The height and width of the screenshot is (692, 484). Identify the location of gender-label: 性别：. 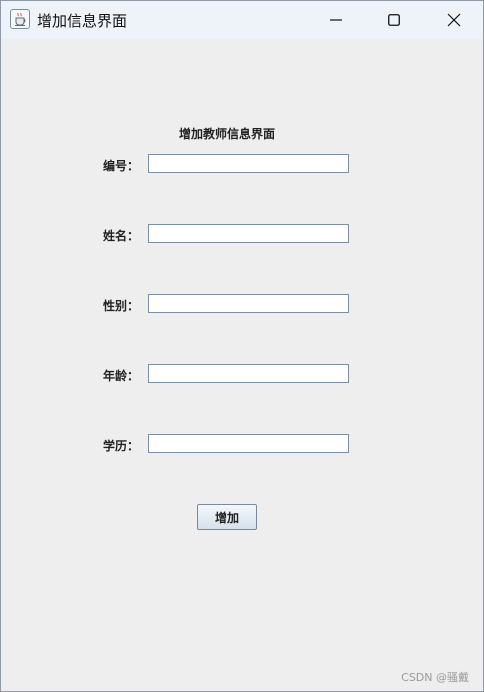
(121, 306).